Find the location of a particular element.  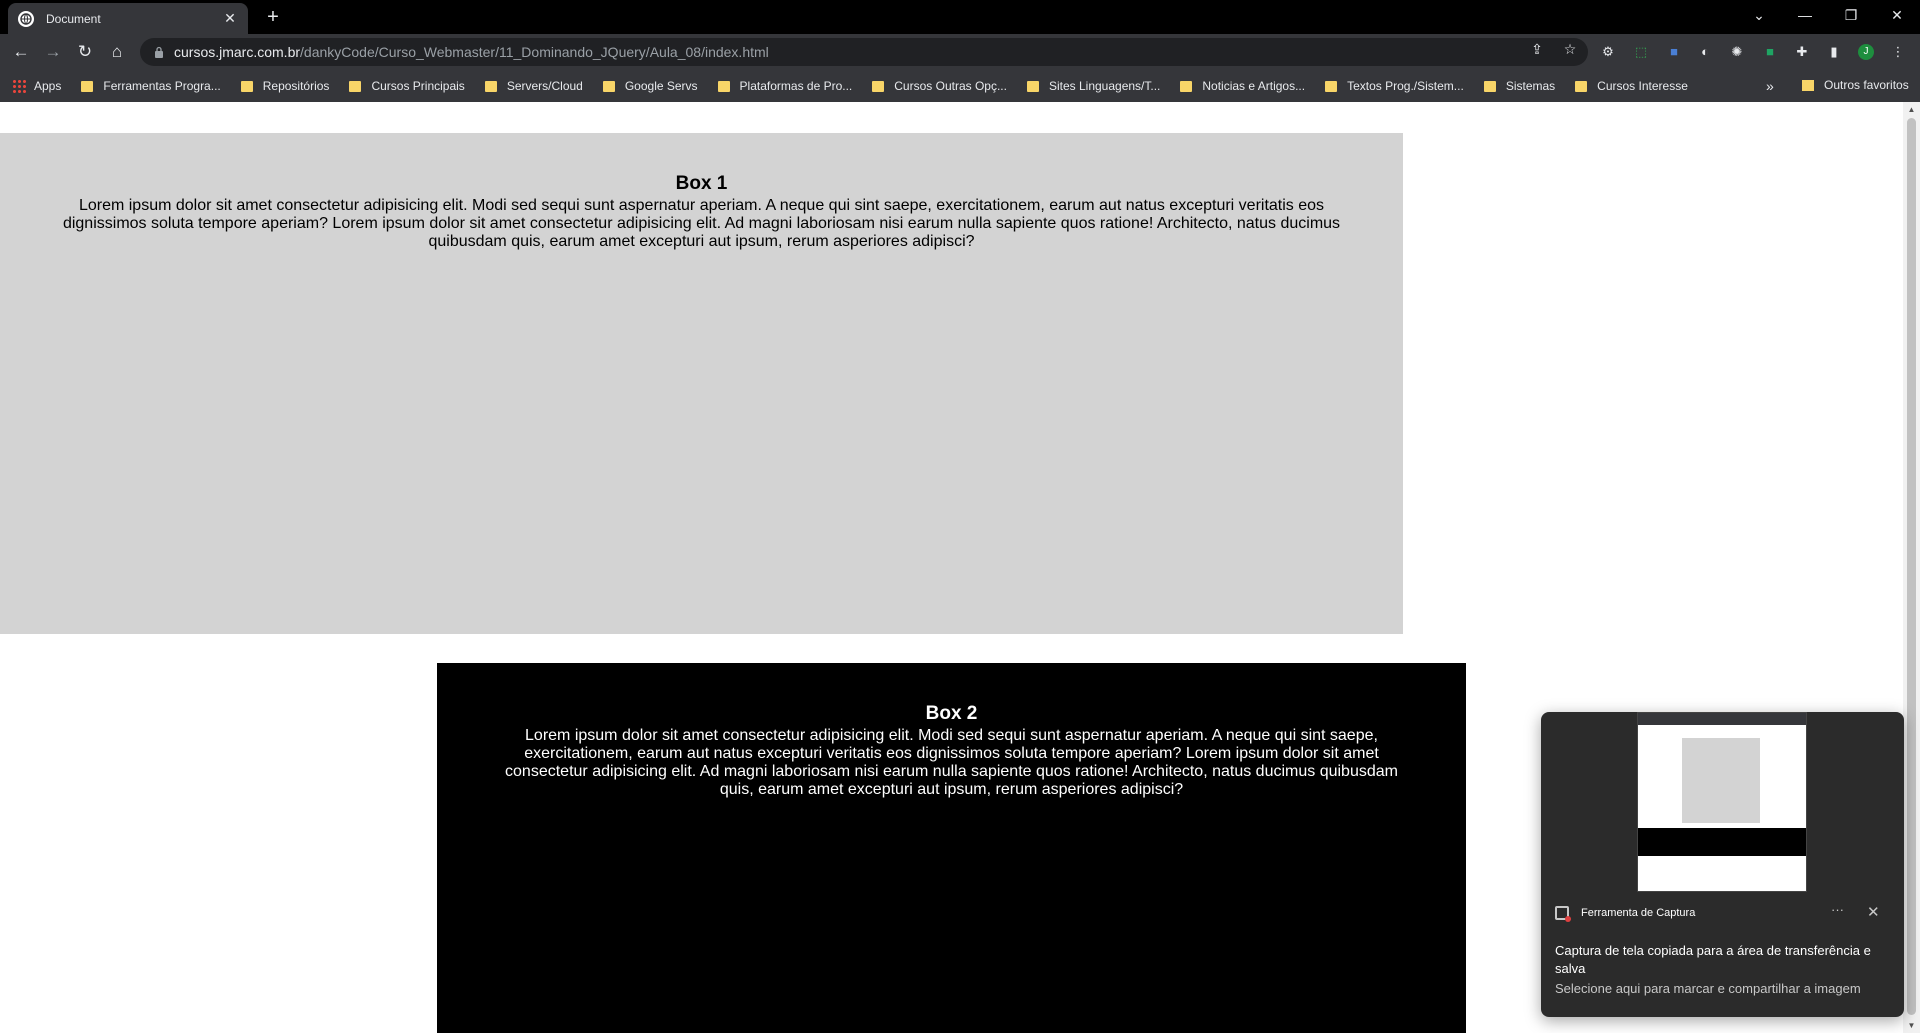

bookmark-label: Sistemas is located at coordinates (1530, 86).